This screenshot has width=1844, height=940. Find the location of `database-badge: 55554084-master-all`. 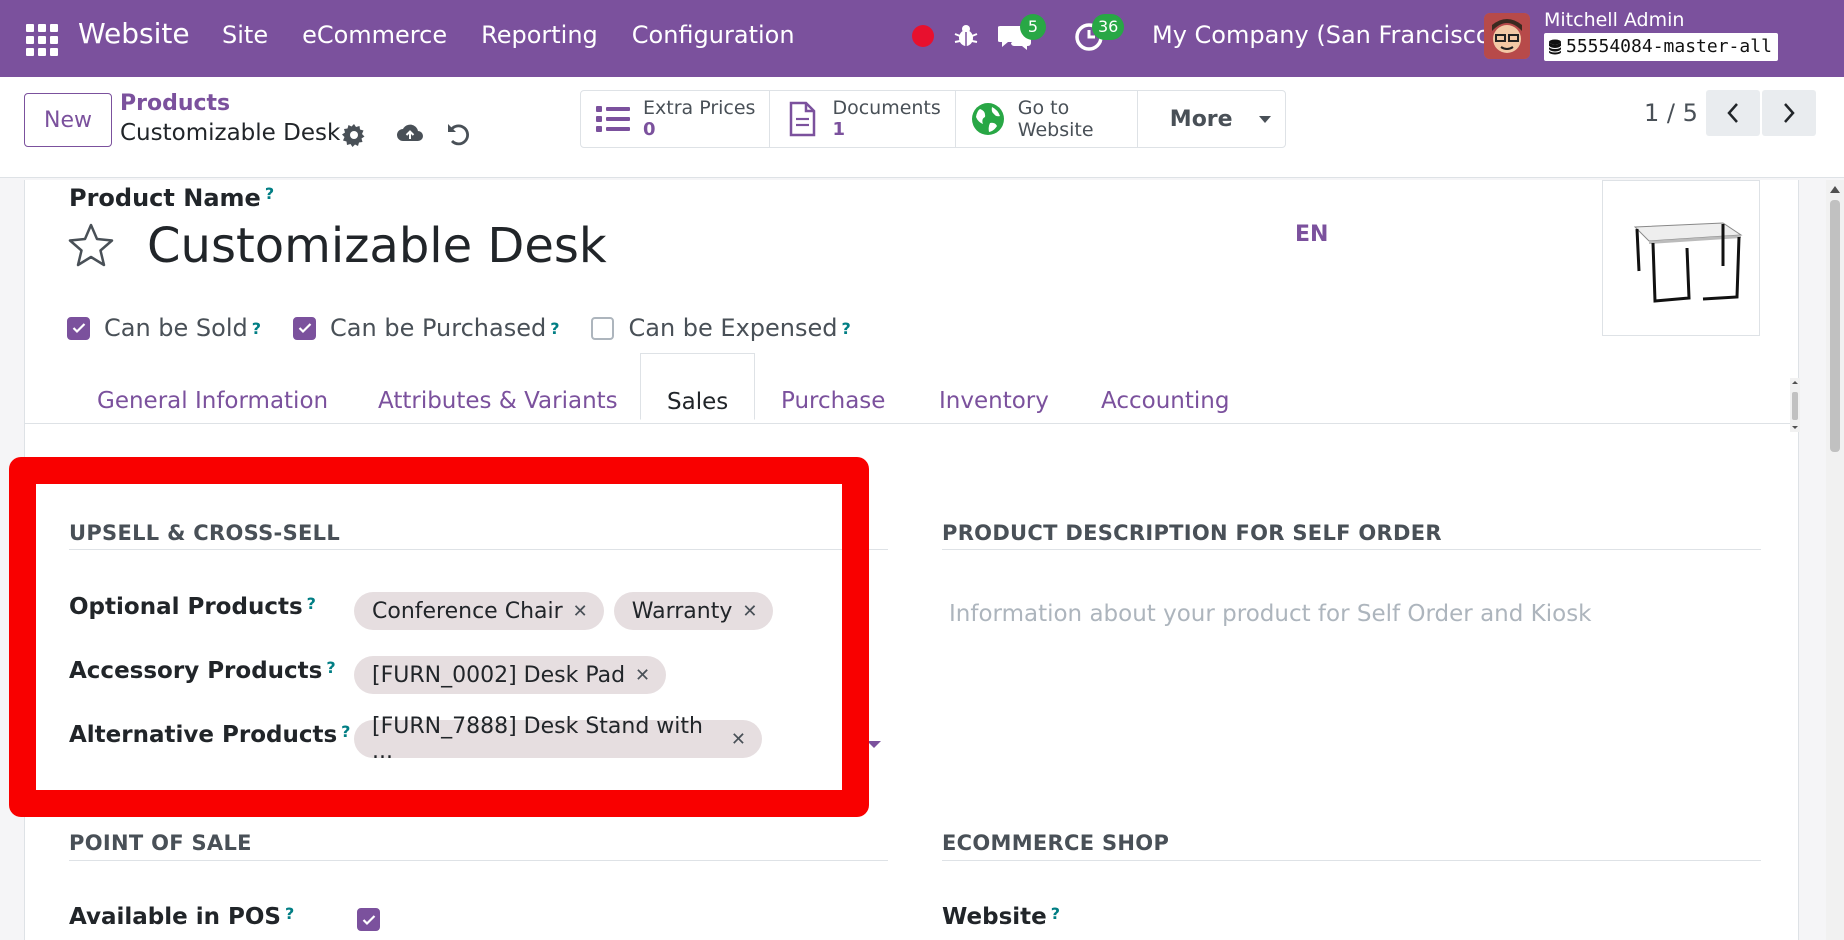

database-badge: 55554084-master-all is located at coordinates (1661, 47).